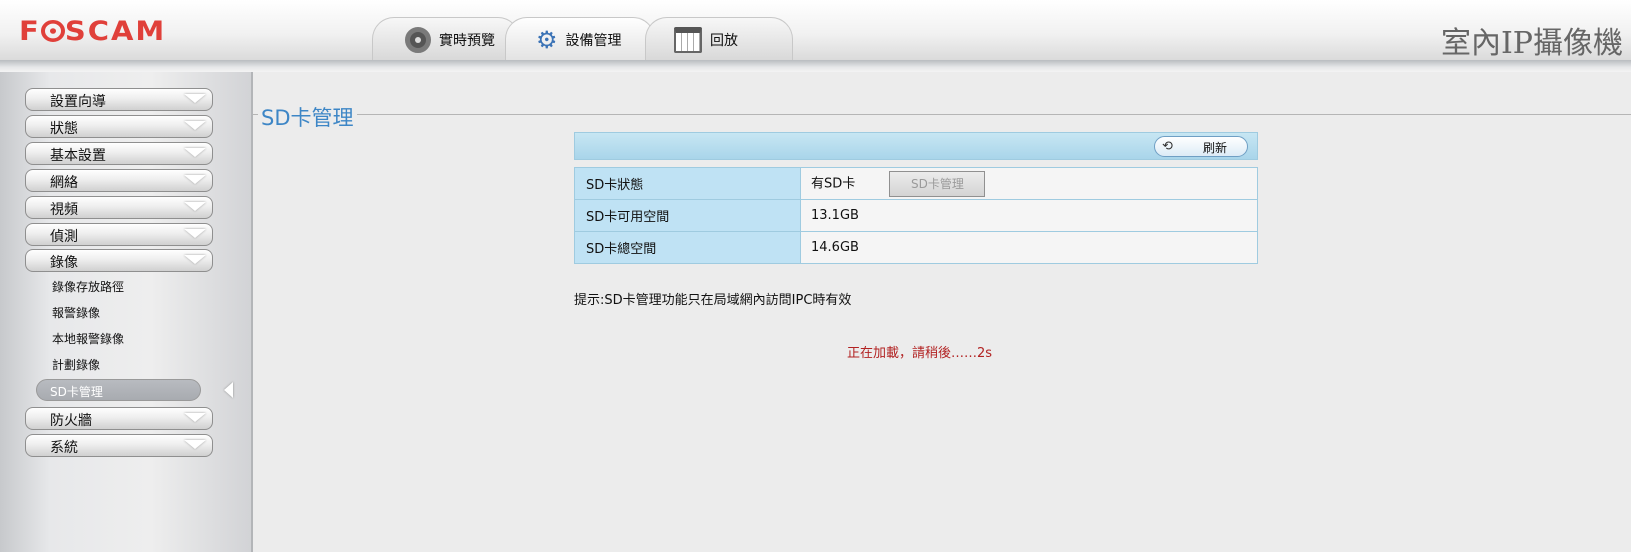 This screenshot has width=1631, height=552. I want to click on calendar-icon, so click(688, 39).